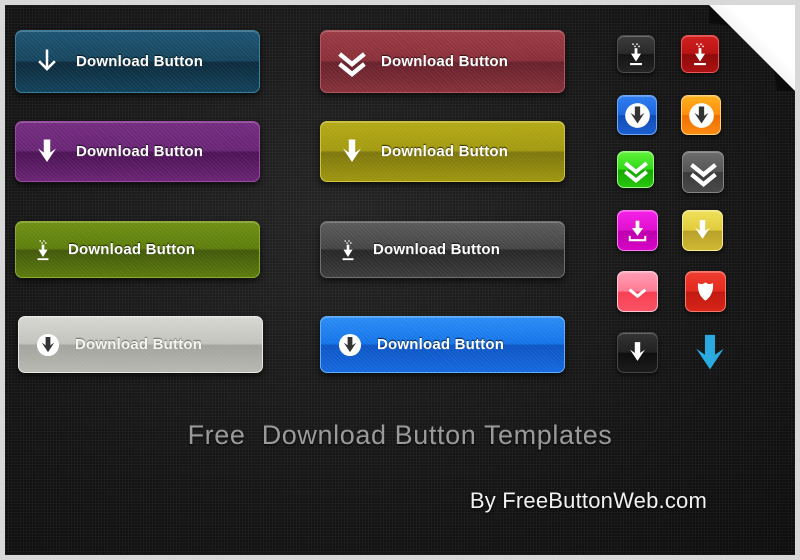 The width and height of the screenshot is (800, 560). I want to click on cyan-arrow, so click(710, 356).